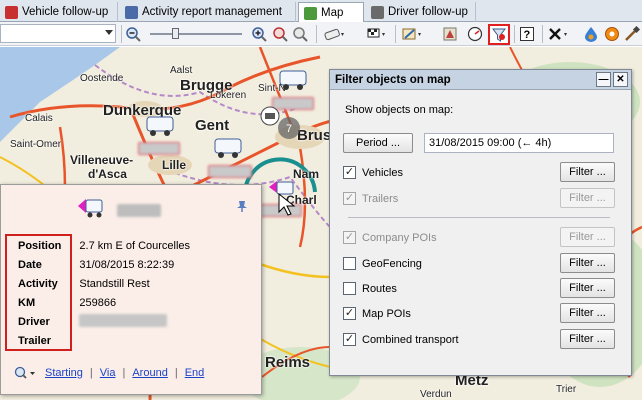 The image size is (642, 400). I want to click on driver-name-redacted, so click(123, 320).